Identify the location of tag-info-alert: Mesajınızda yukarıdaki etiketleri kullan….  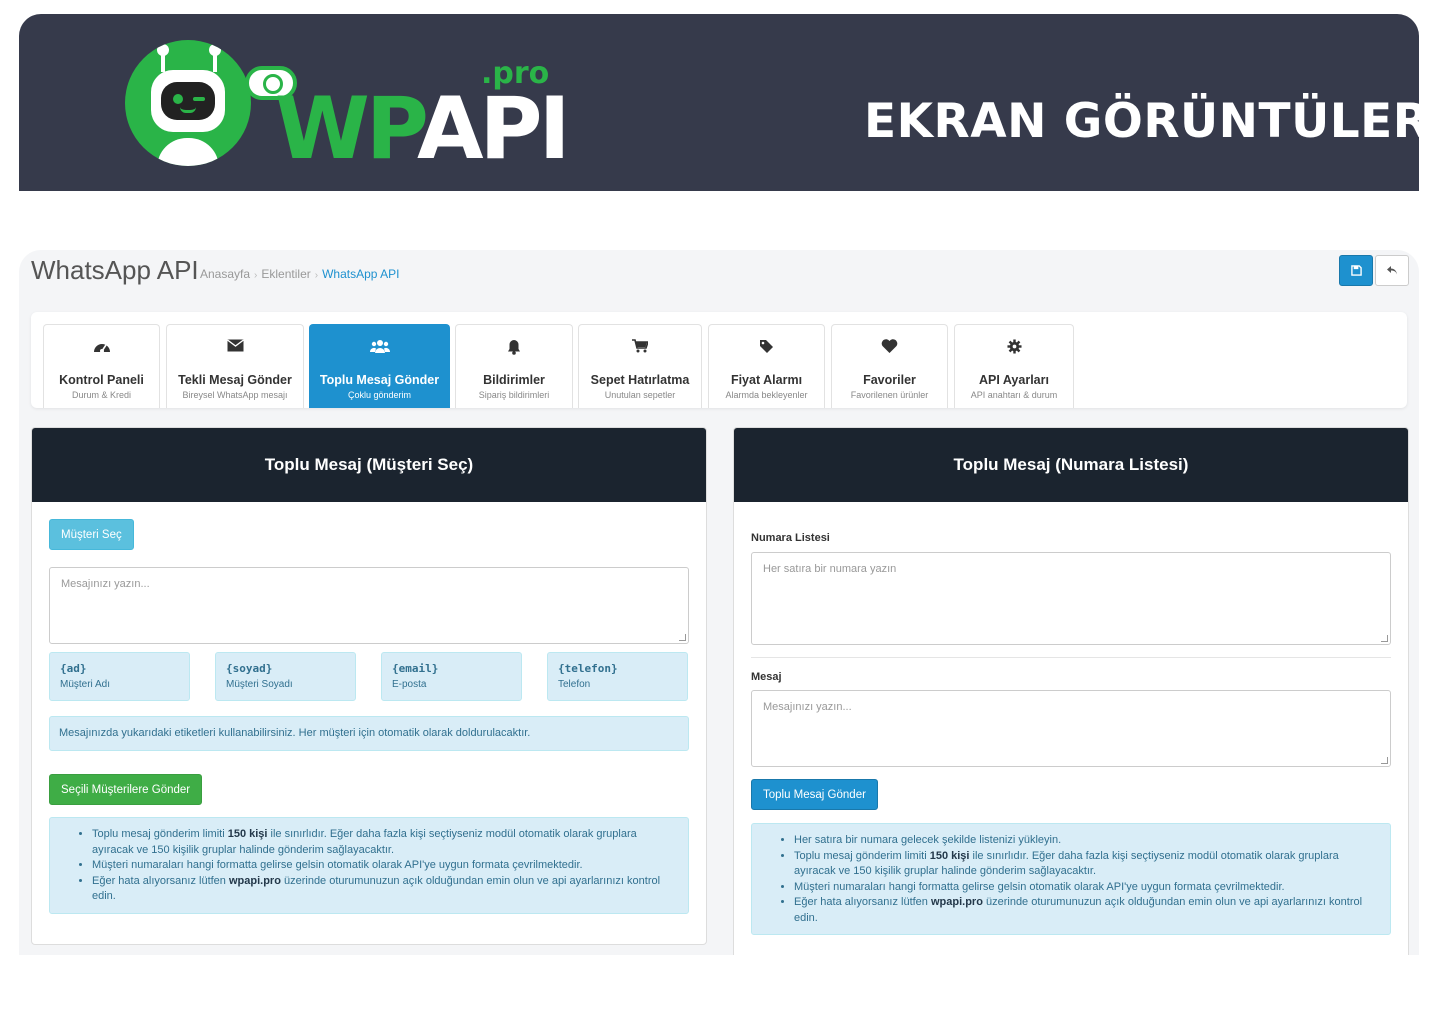
(369, 733).